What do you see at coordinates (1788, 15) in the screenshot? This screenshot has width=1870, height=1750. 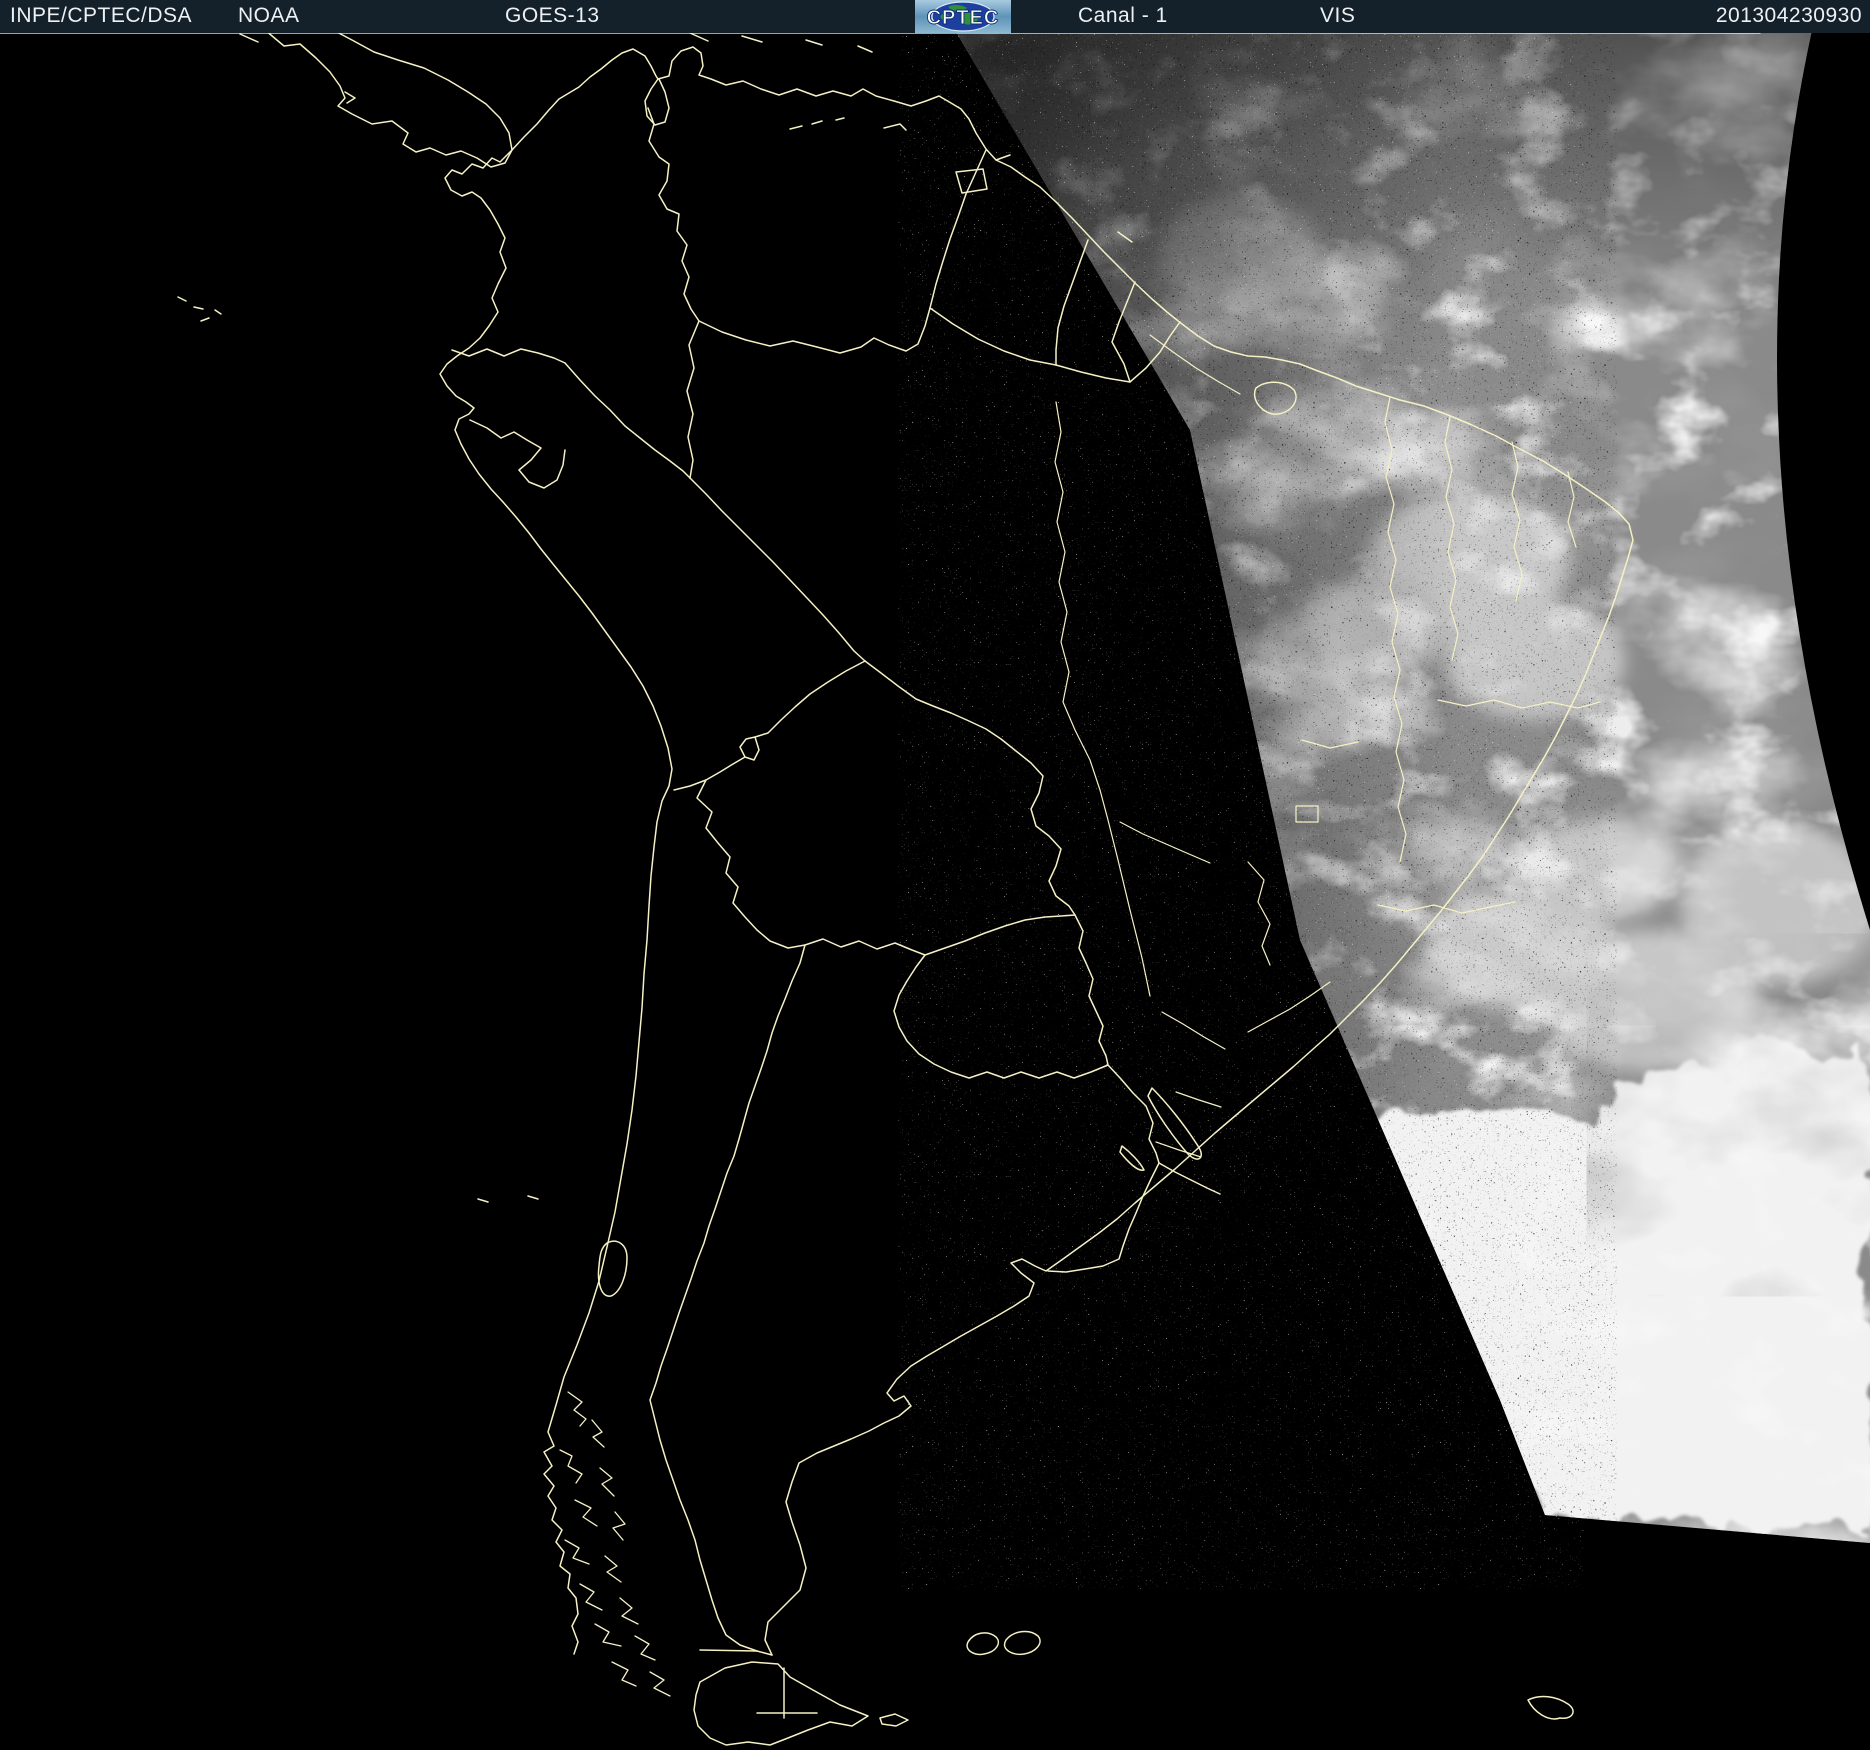 I see `timestamp-label: 201304230930` at bounding box center [1788, 15].